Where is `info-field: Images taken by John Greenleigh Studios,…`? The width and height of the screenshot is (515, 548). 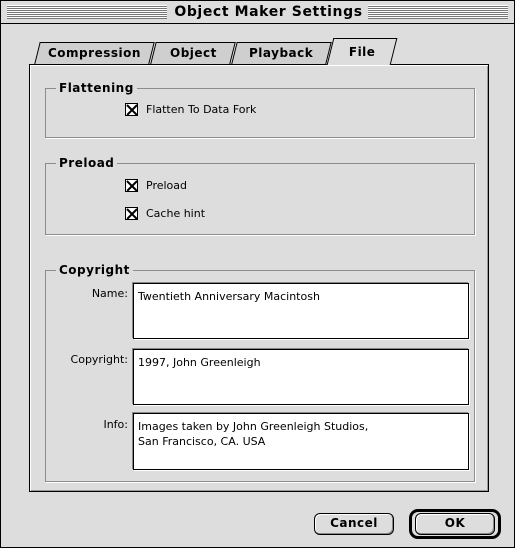
info-field: Images taken by John Greenleigh Studios,… is located at coordinates (301, 441).